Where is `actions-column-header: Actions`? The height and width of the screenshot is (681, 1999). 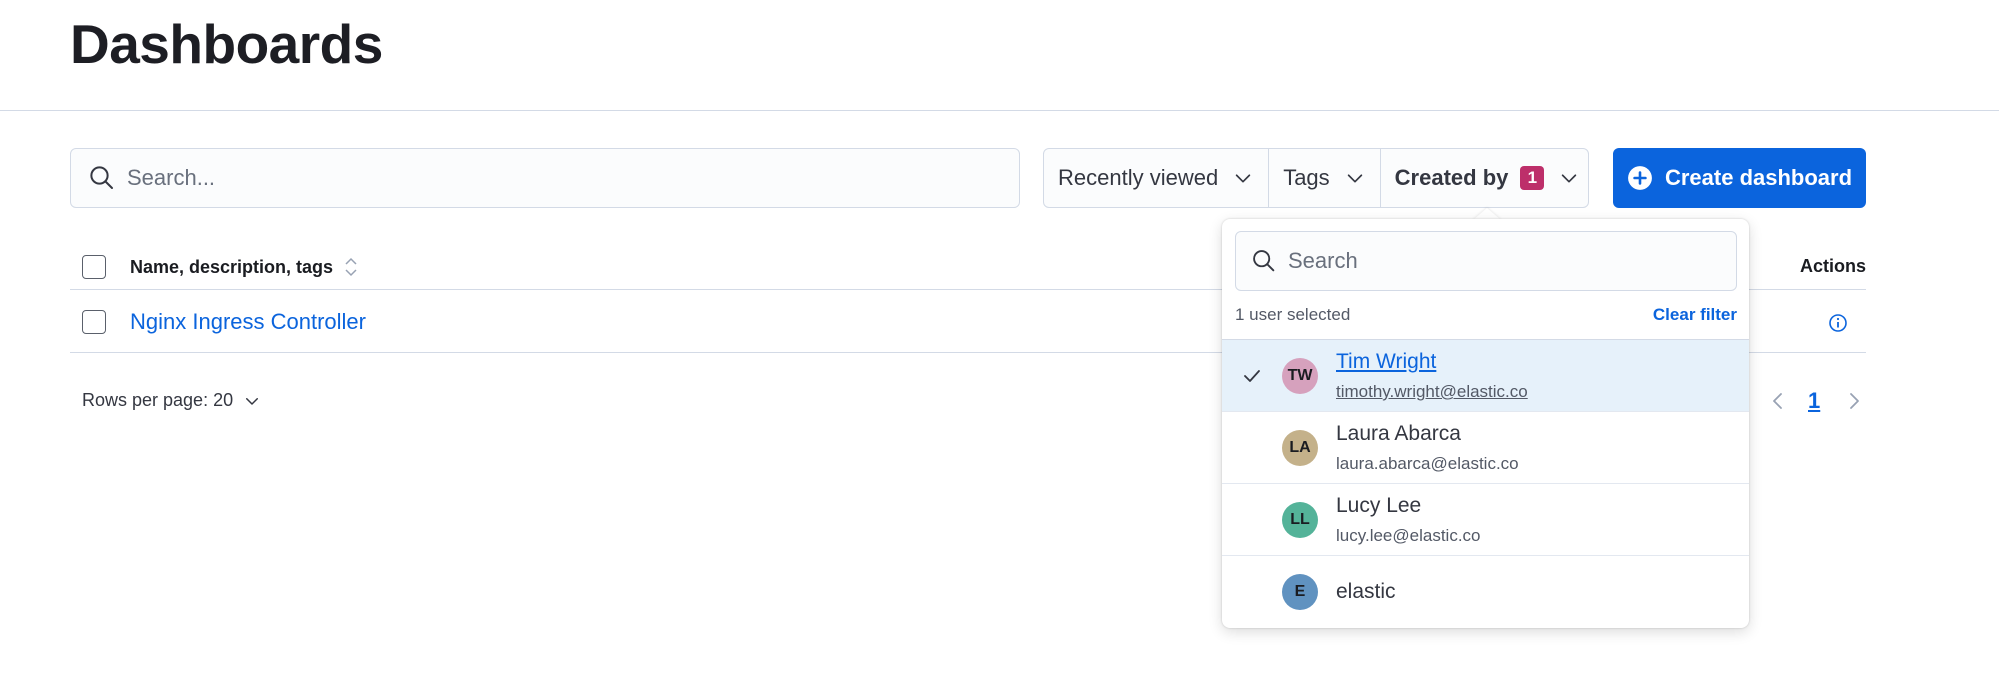
actions-column-header: Actions is located at coordinates (1832, 266).